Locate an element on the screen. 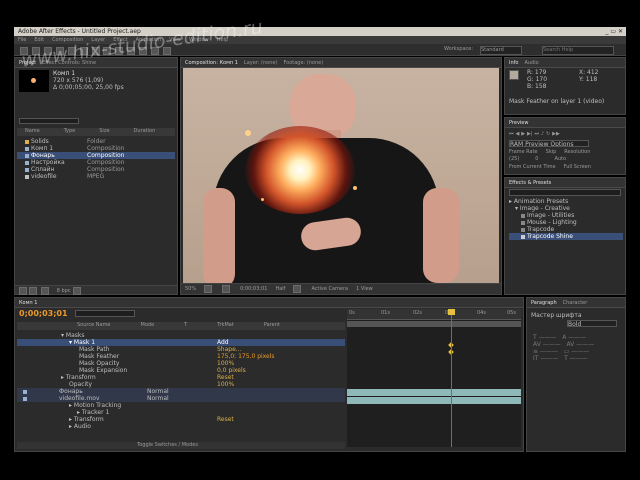 Image resolution: width=640 pixels, height=480 pixels. scale-icon: IT ——— T ——— is located at coordinates (576, 358).